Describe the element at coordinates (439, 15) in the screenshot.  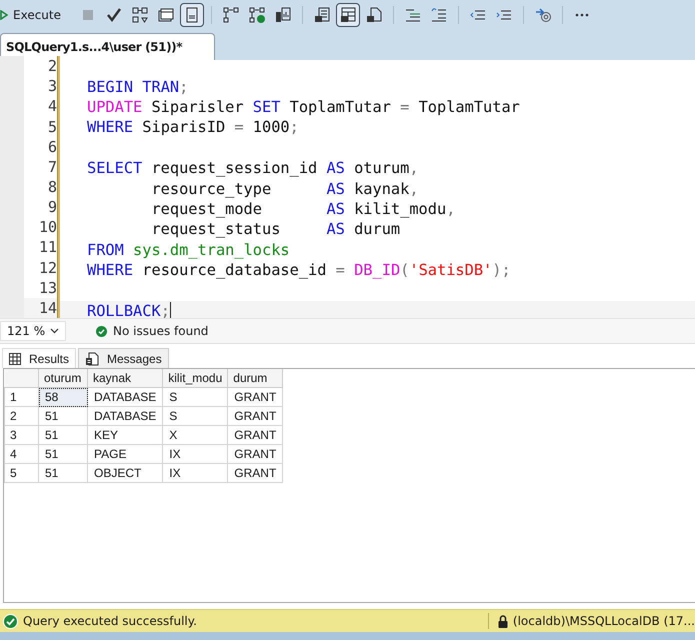
I see `undo-lines-icon` at that location.